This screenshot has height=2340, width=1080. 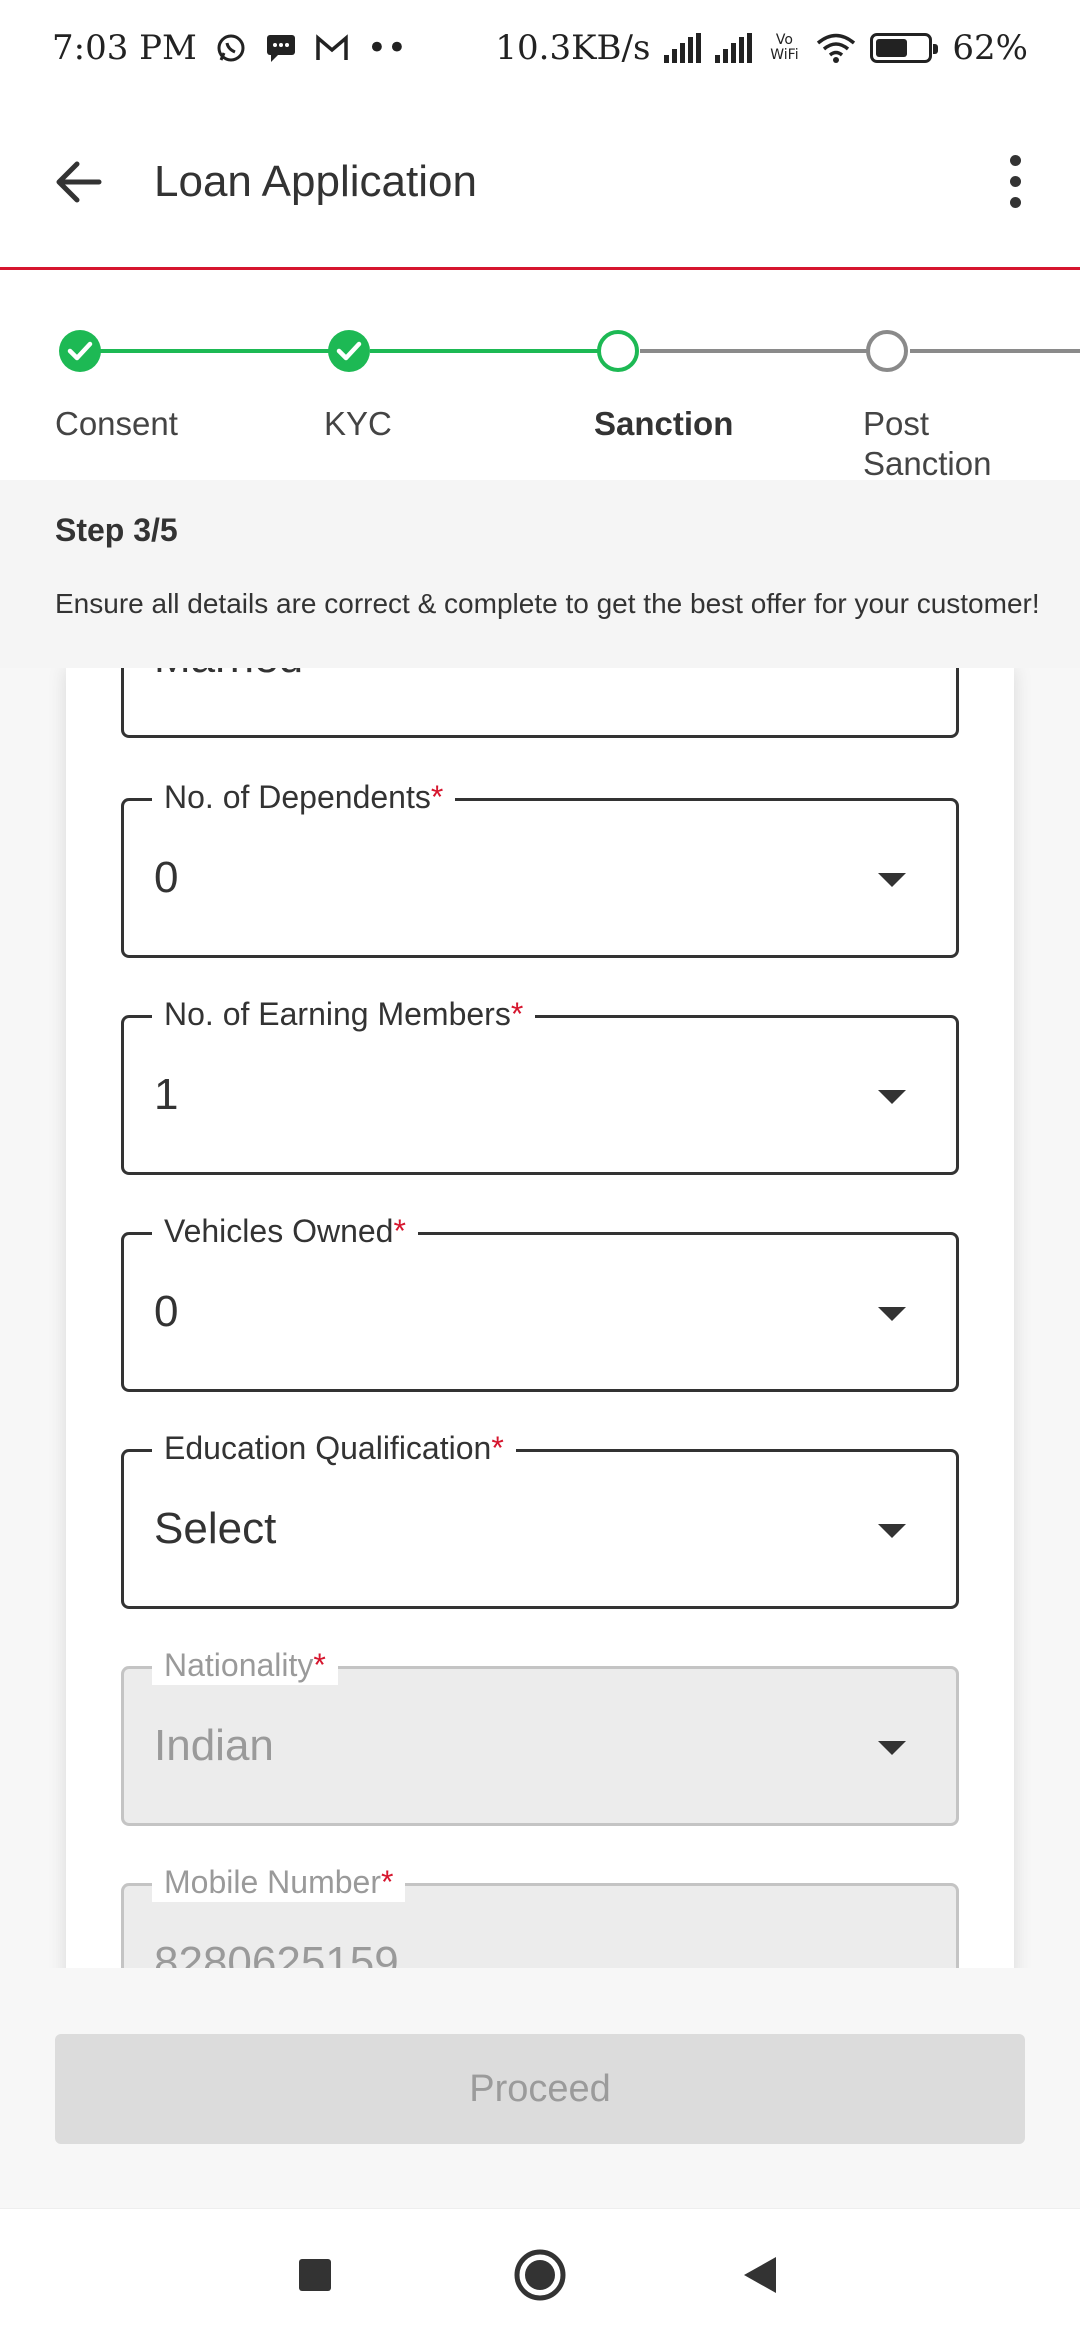 I want to click on gmail-icon, so click(x=332, y=48).